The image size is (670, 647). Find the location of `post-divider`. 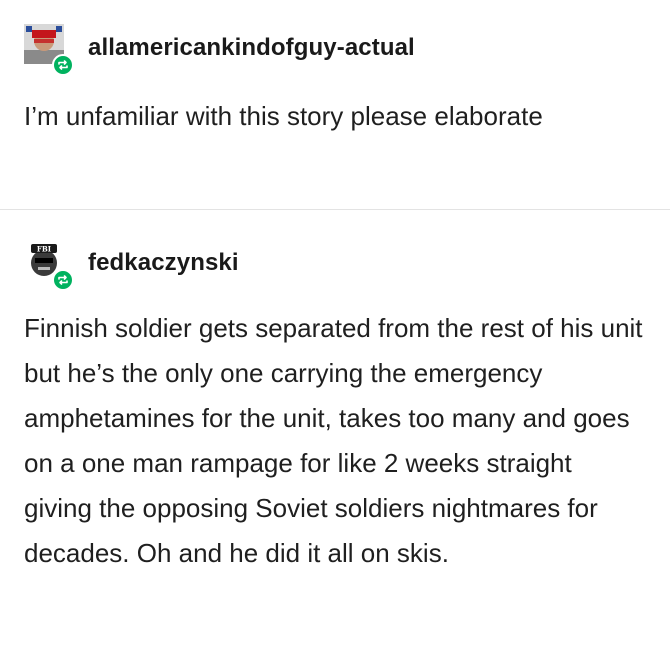

post-divider is located at coordinates (335, 209).